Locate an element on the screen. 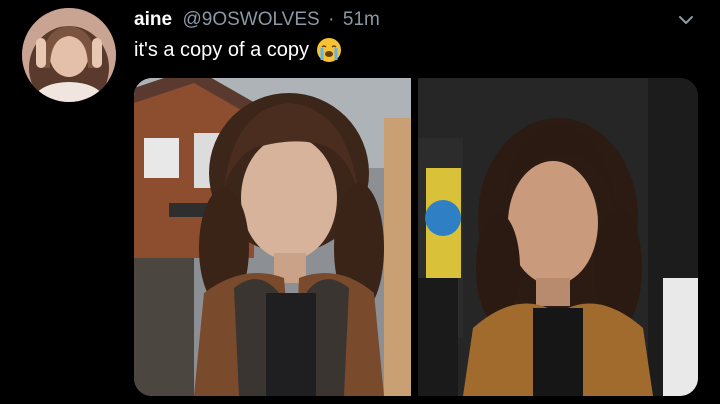  tweet-header: aine @9OSWOLVES · 51m is located at coordinates (257, 21).